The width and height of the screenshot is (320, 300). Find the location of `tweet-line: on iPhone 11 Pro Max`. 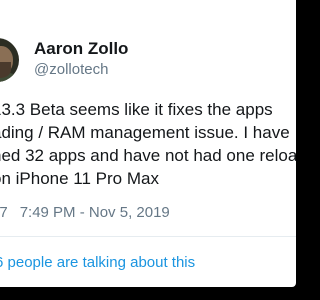

tweet-line: on iPhone 11 Pro Max is located at coordinates (79, 178).